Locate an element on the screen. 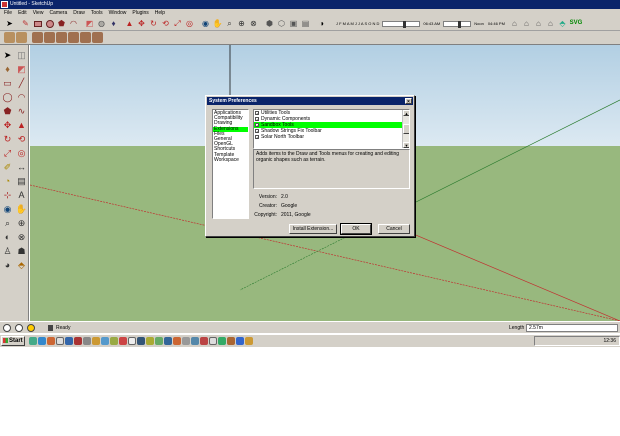  category-item: Workspace is located at coordinates (230, 160).